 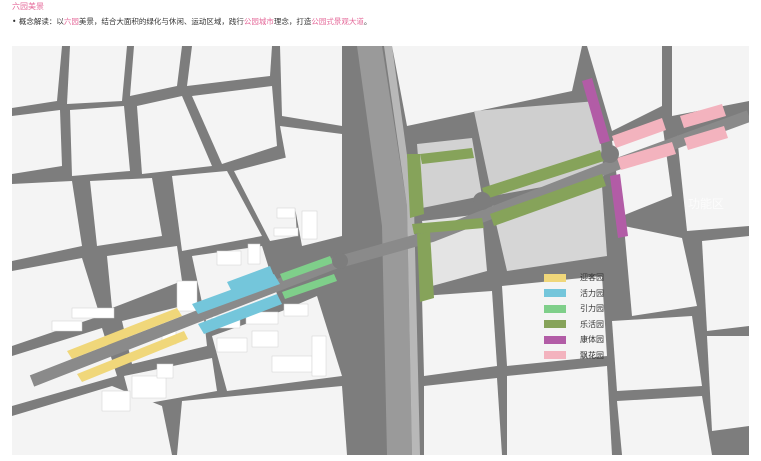 I want to click on page-title: 六园美景, so click(x=28, y=6).